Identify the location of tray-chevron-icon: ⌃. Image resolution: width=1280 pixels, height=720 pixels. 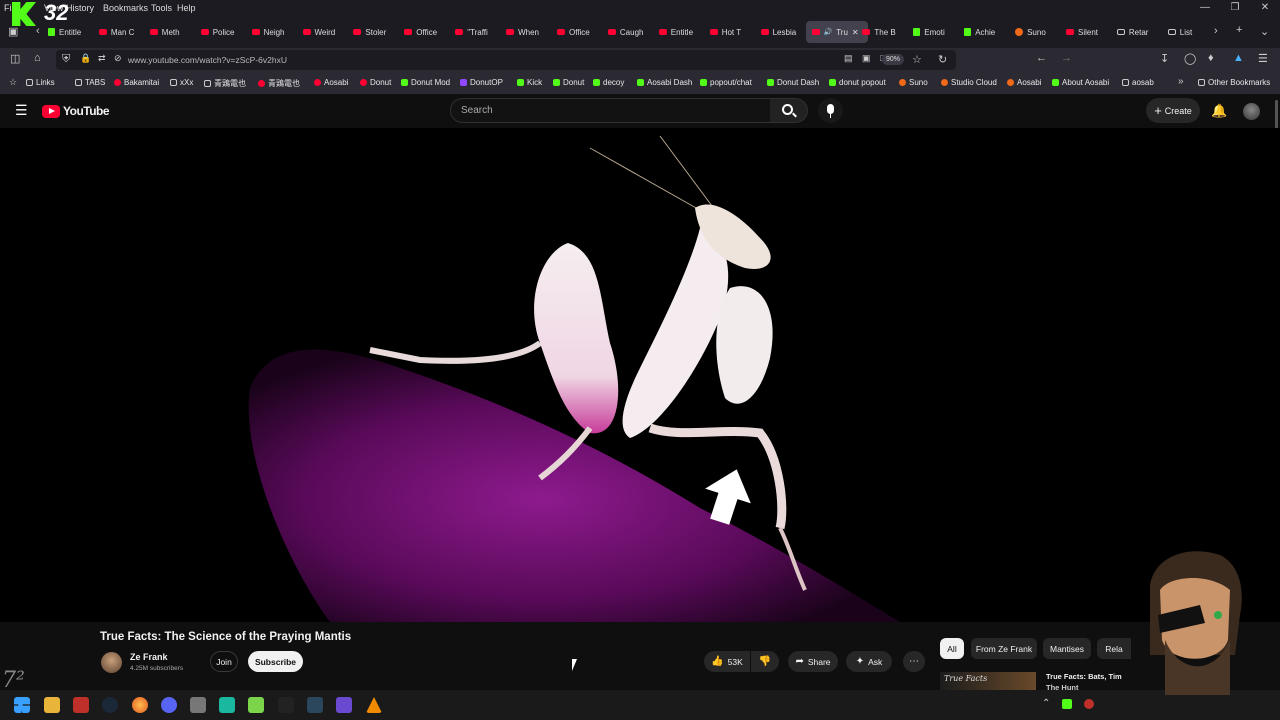
(1046, 703).